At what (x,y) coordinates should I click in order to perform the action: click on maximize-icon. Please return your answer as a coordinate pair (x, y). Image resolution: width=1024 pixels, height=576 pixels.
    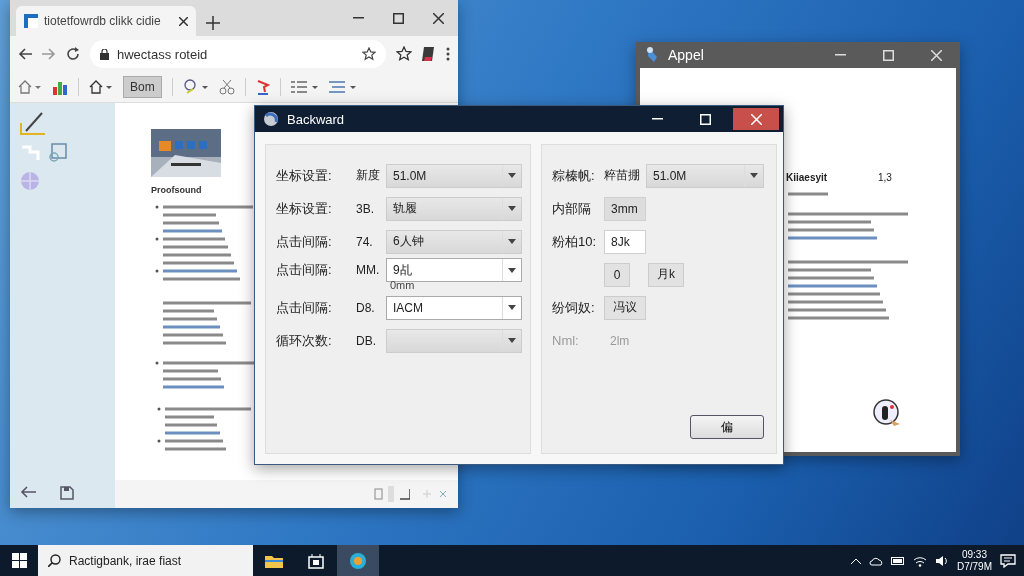
    Looking at the image, I should click on (398, 18).